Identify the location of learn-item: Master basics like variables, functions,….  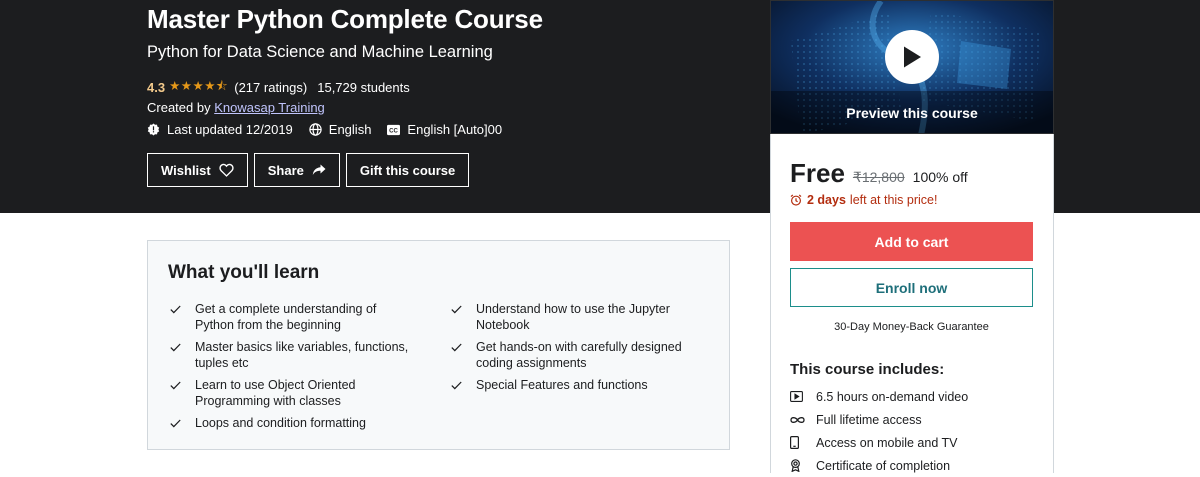
(293, 355).